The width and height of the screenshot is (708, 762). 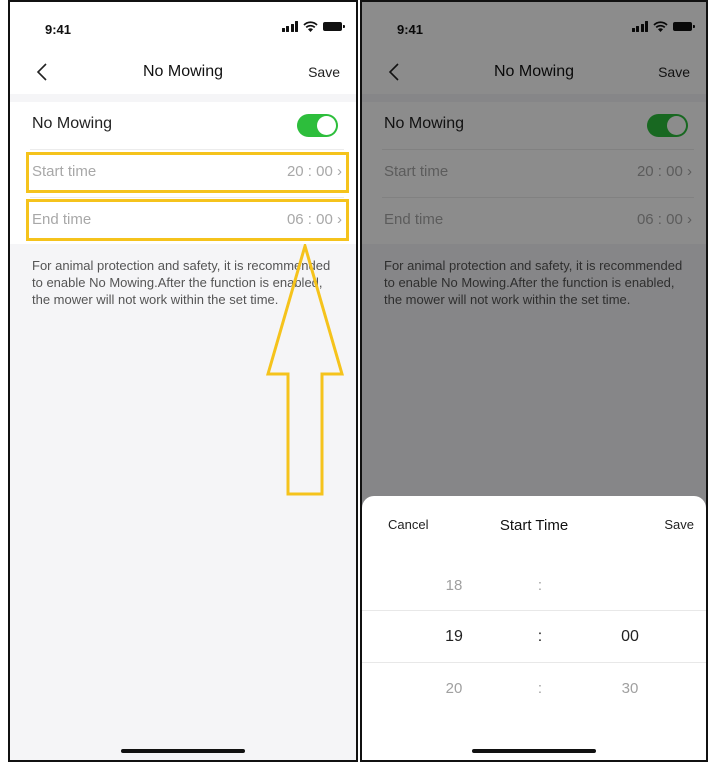 I want to click on wifi-icon, so click(x=310, y=26).